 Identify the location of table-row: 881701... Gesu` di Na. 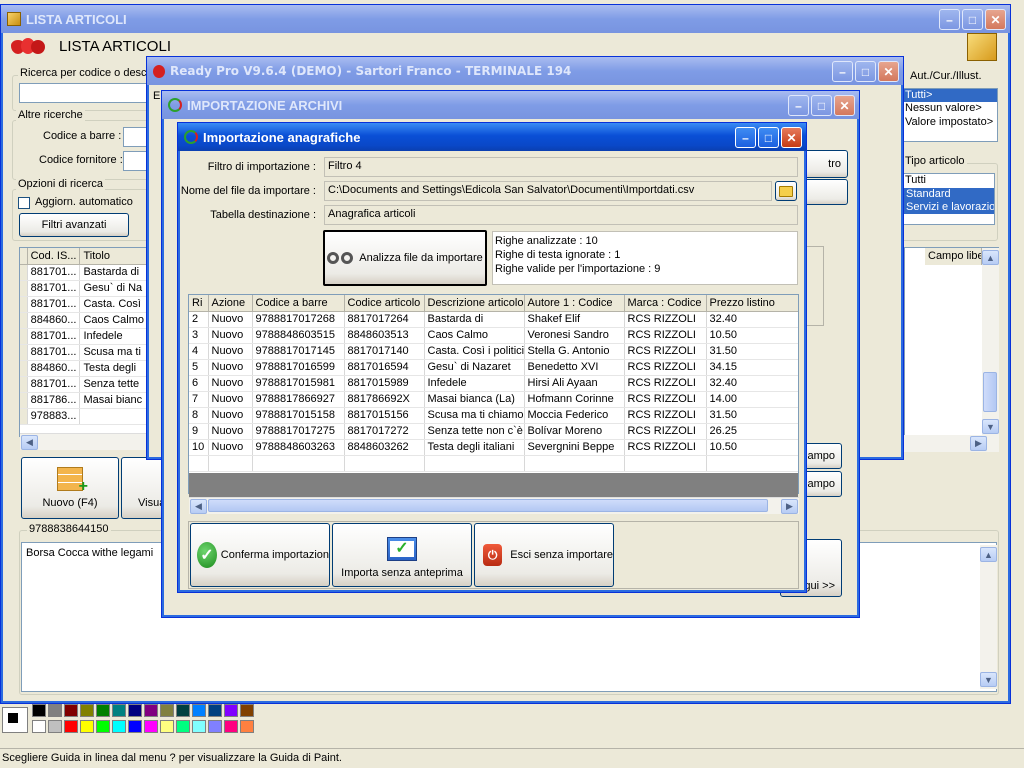
(84, 288).